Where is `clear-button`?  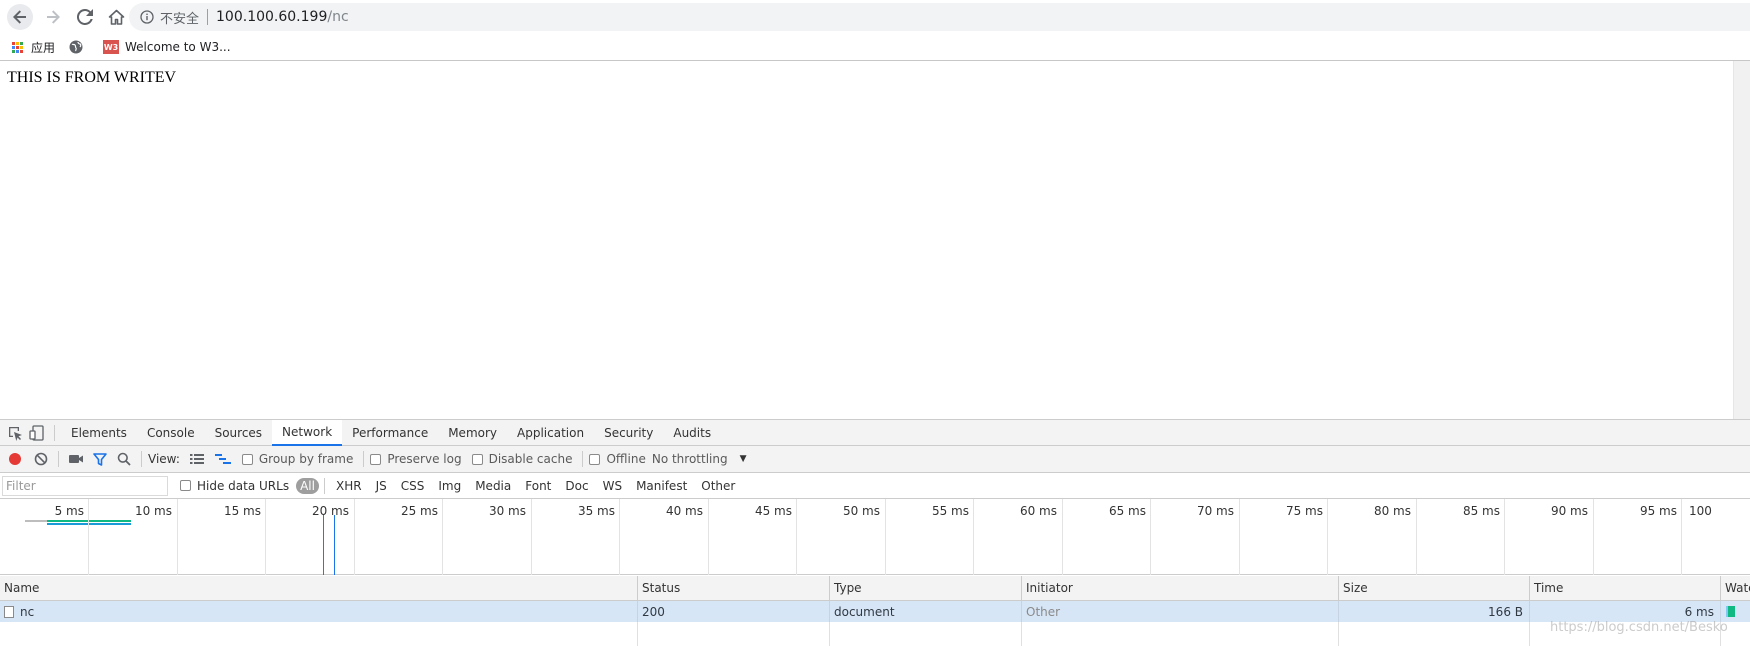
clear-button is located at coordinates (41, 459).